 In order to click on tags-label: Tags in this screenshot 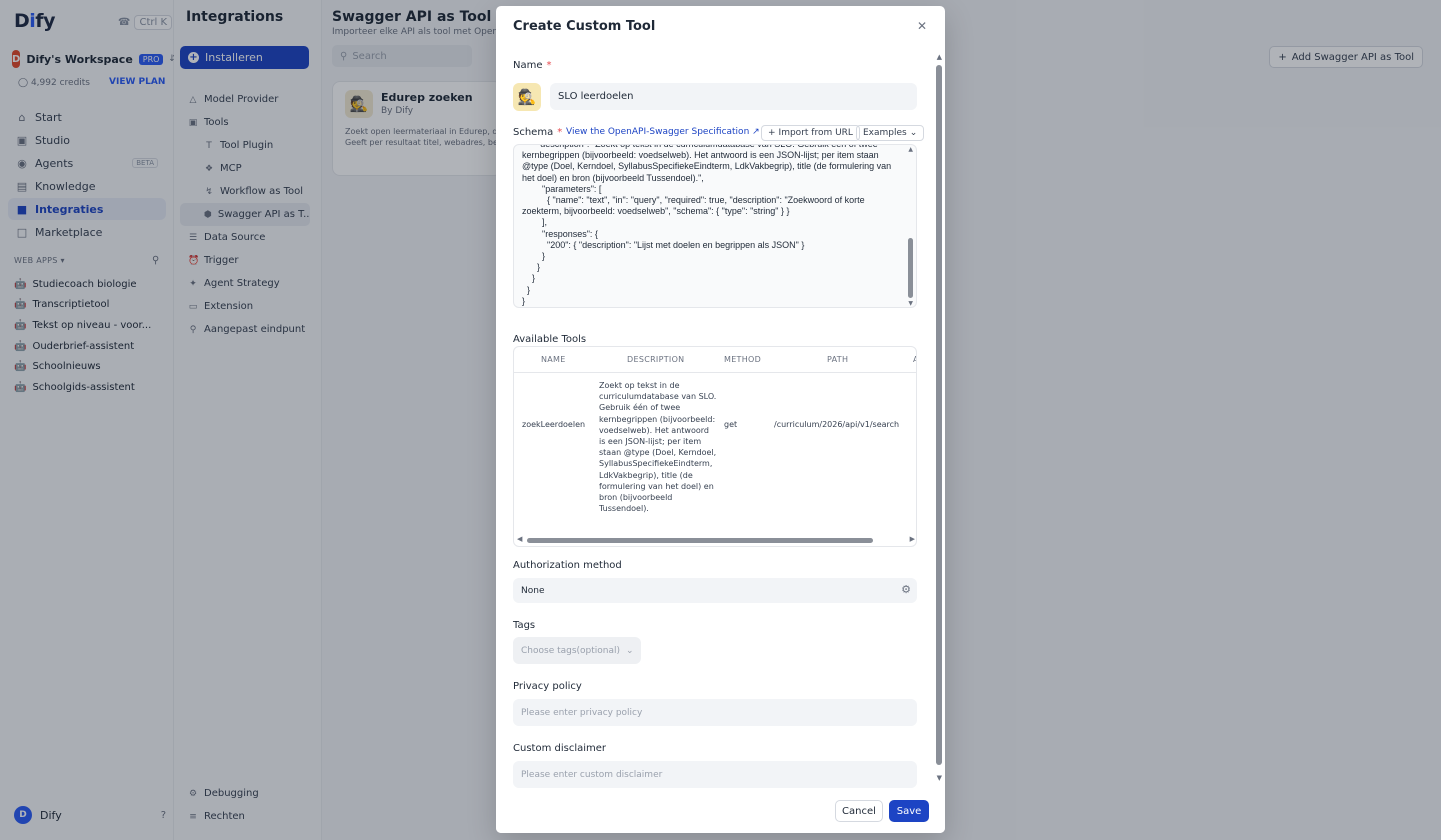, I will do `click(524, 625)`.